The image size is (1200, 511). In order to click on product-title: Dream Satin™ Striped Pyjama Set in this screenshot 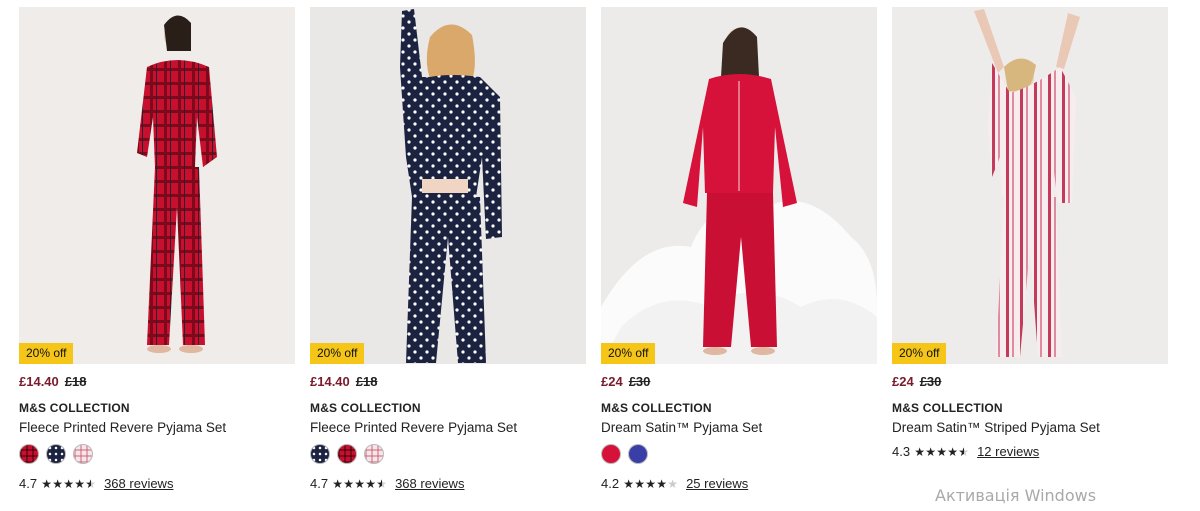, I will do `click(1030, 427)`.